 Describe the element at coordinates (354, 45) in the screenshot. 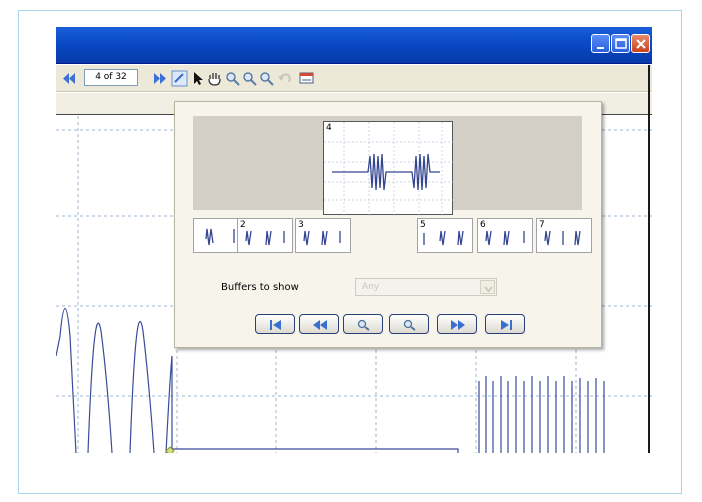

I see `window-titlebar` at that location.